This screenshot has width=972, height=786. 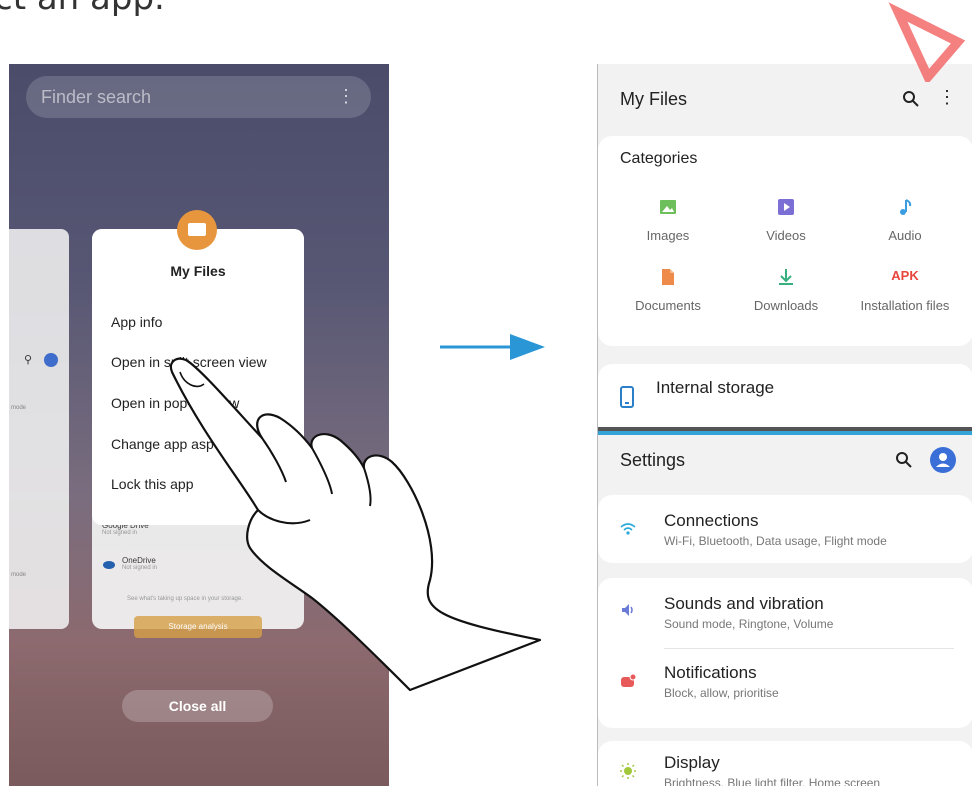 I want to click on category-downloads: Downloads, so click(x=786, y=290).